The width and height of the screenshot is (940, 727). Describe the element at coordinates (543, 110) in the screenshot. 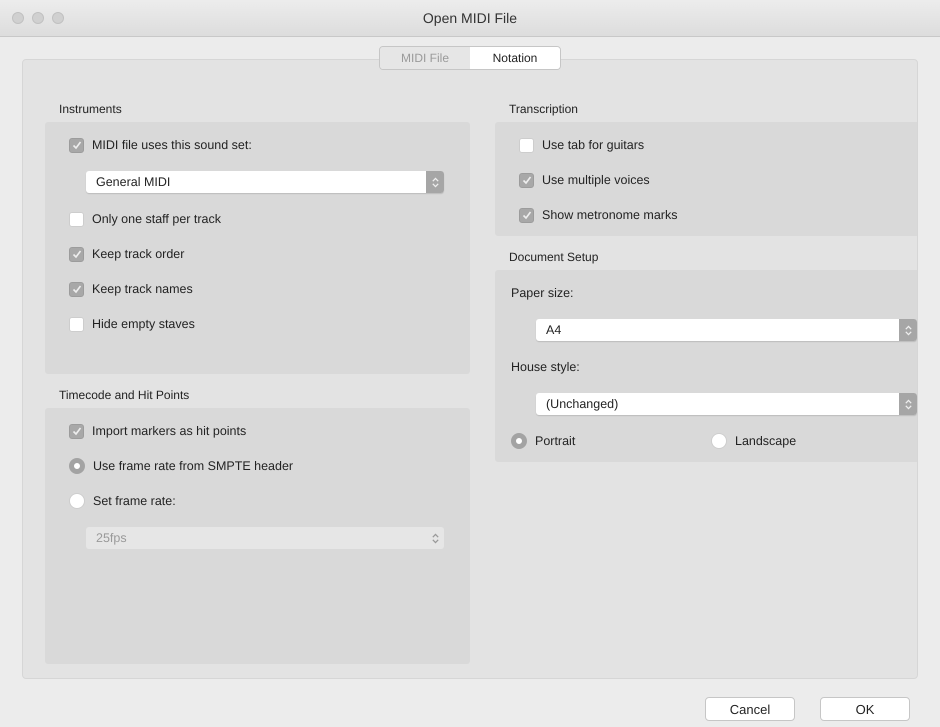

I see `group-title: Transcription` at that location.